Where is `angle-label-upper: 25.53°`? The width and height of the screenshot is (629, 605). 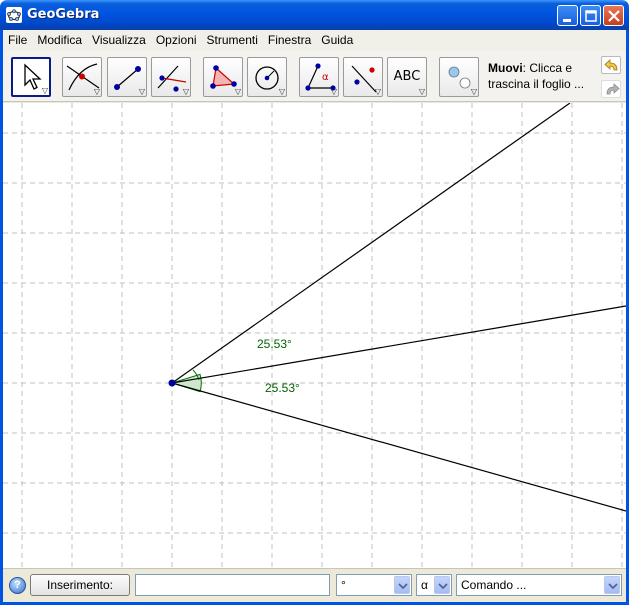 angle-label-upper: 25.53° is located at coordinates (274, 344).